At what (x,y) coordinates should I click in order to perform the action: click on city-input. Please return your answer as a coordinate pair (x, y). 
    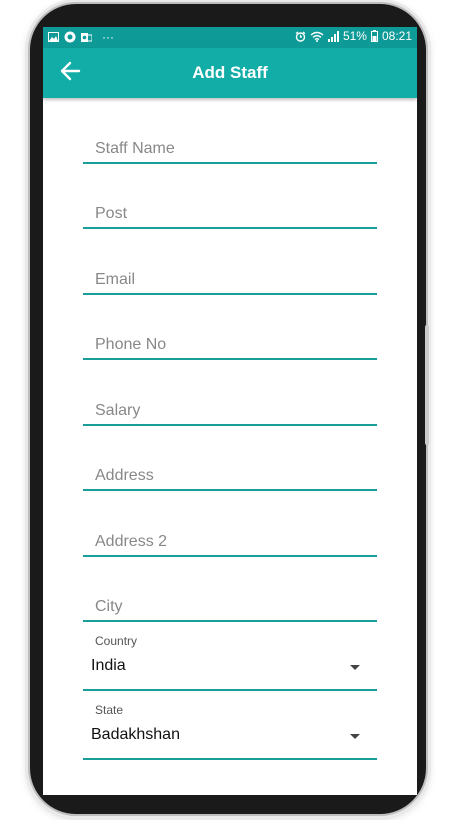
    Looking at the image, I should click on (230, 607).